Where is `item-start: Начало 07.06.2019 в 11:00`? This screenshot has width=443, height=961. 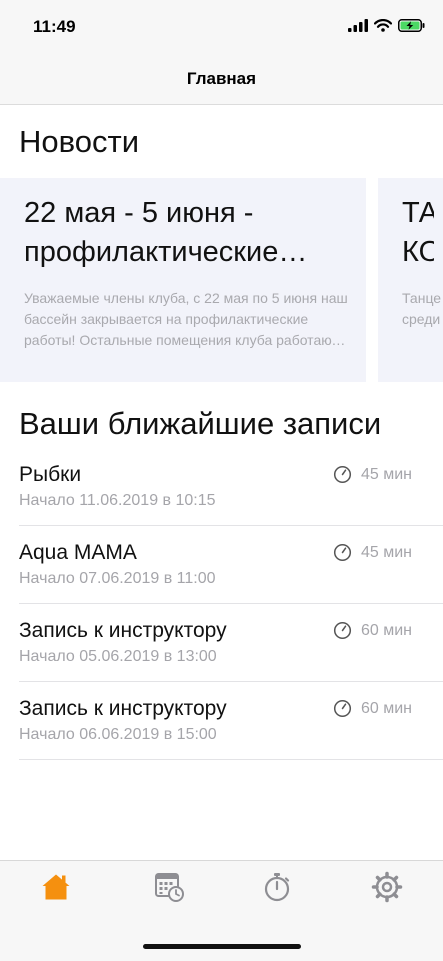
item-start: Начало 07.06.2019 в 11:00 is located at coordinates (117, 578).